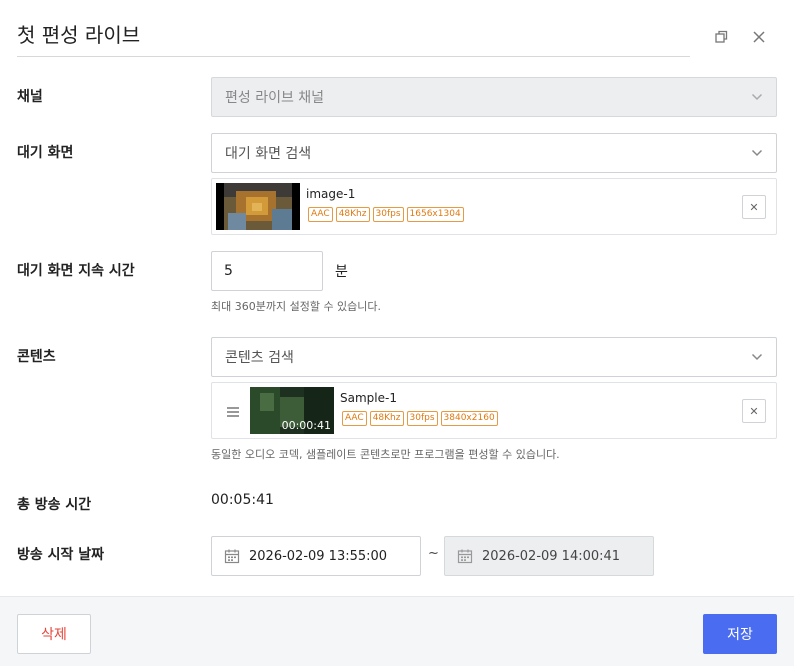  I want to click on popout-icon, so click(721, 37).